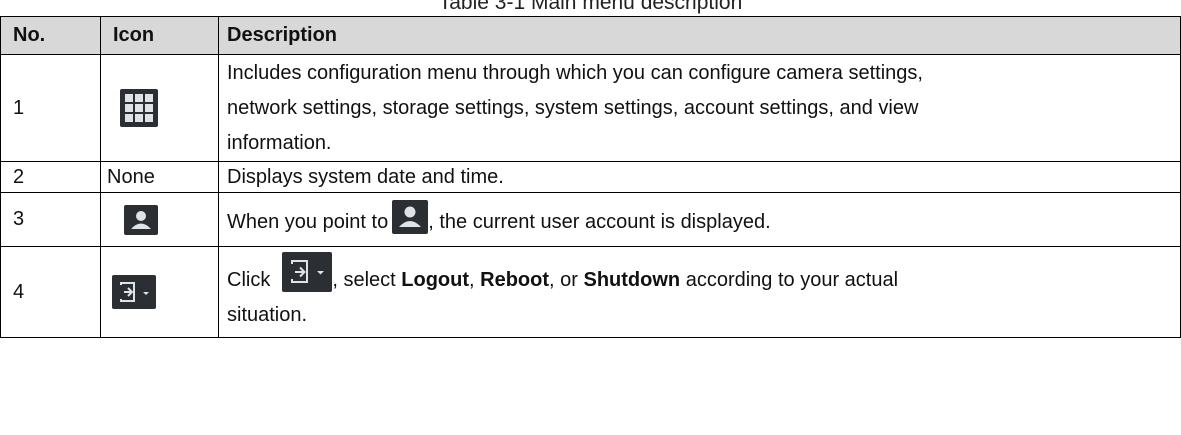 Image resolution: width=1181 pixels, height=435 pixels. What do you see at coordinates (632, 279) in the screenshot?
I see `shutdown-option: Shutdown` at bounding box center [632, 279].